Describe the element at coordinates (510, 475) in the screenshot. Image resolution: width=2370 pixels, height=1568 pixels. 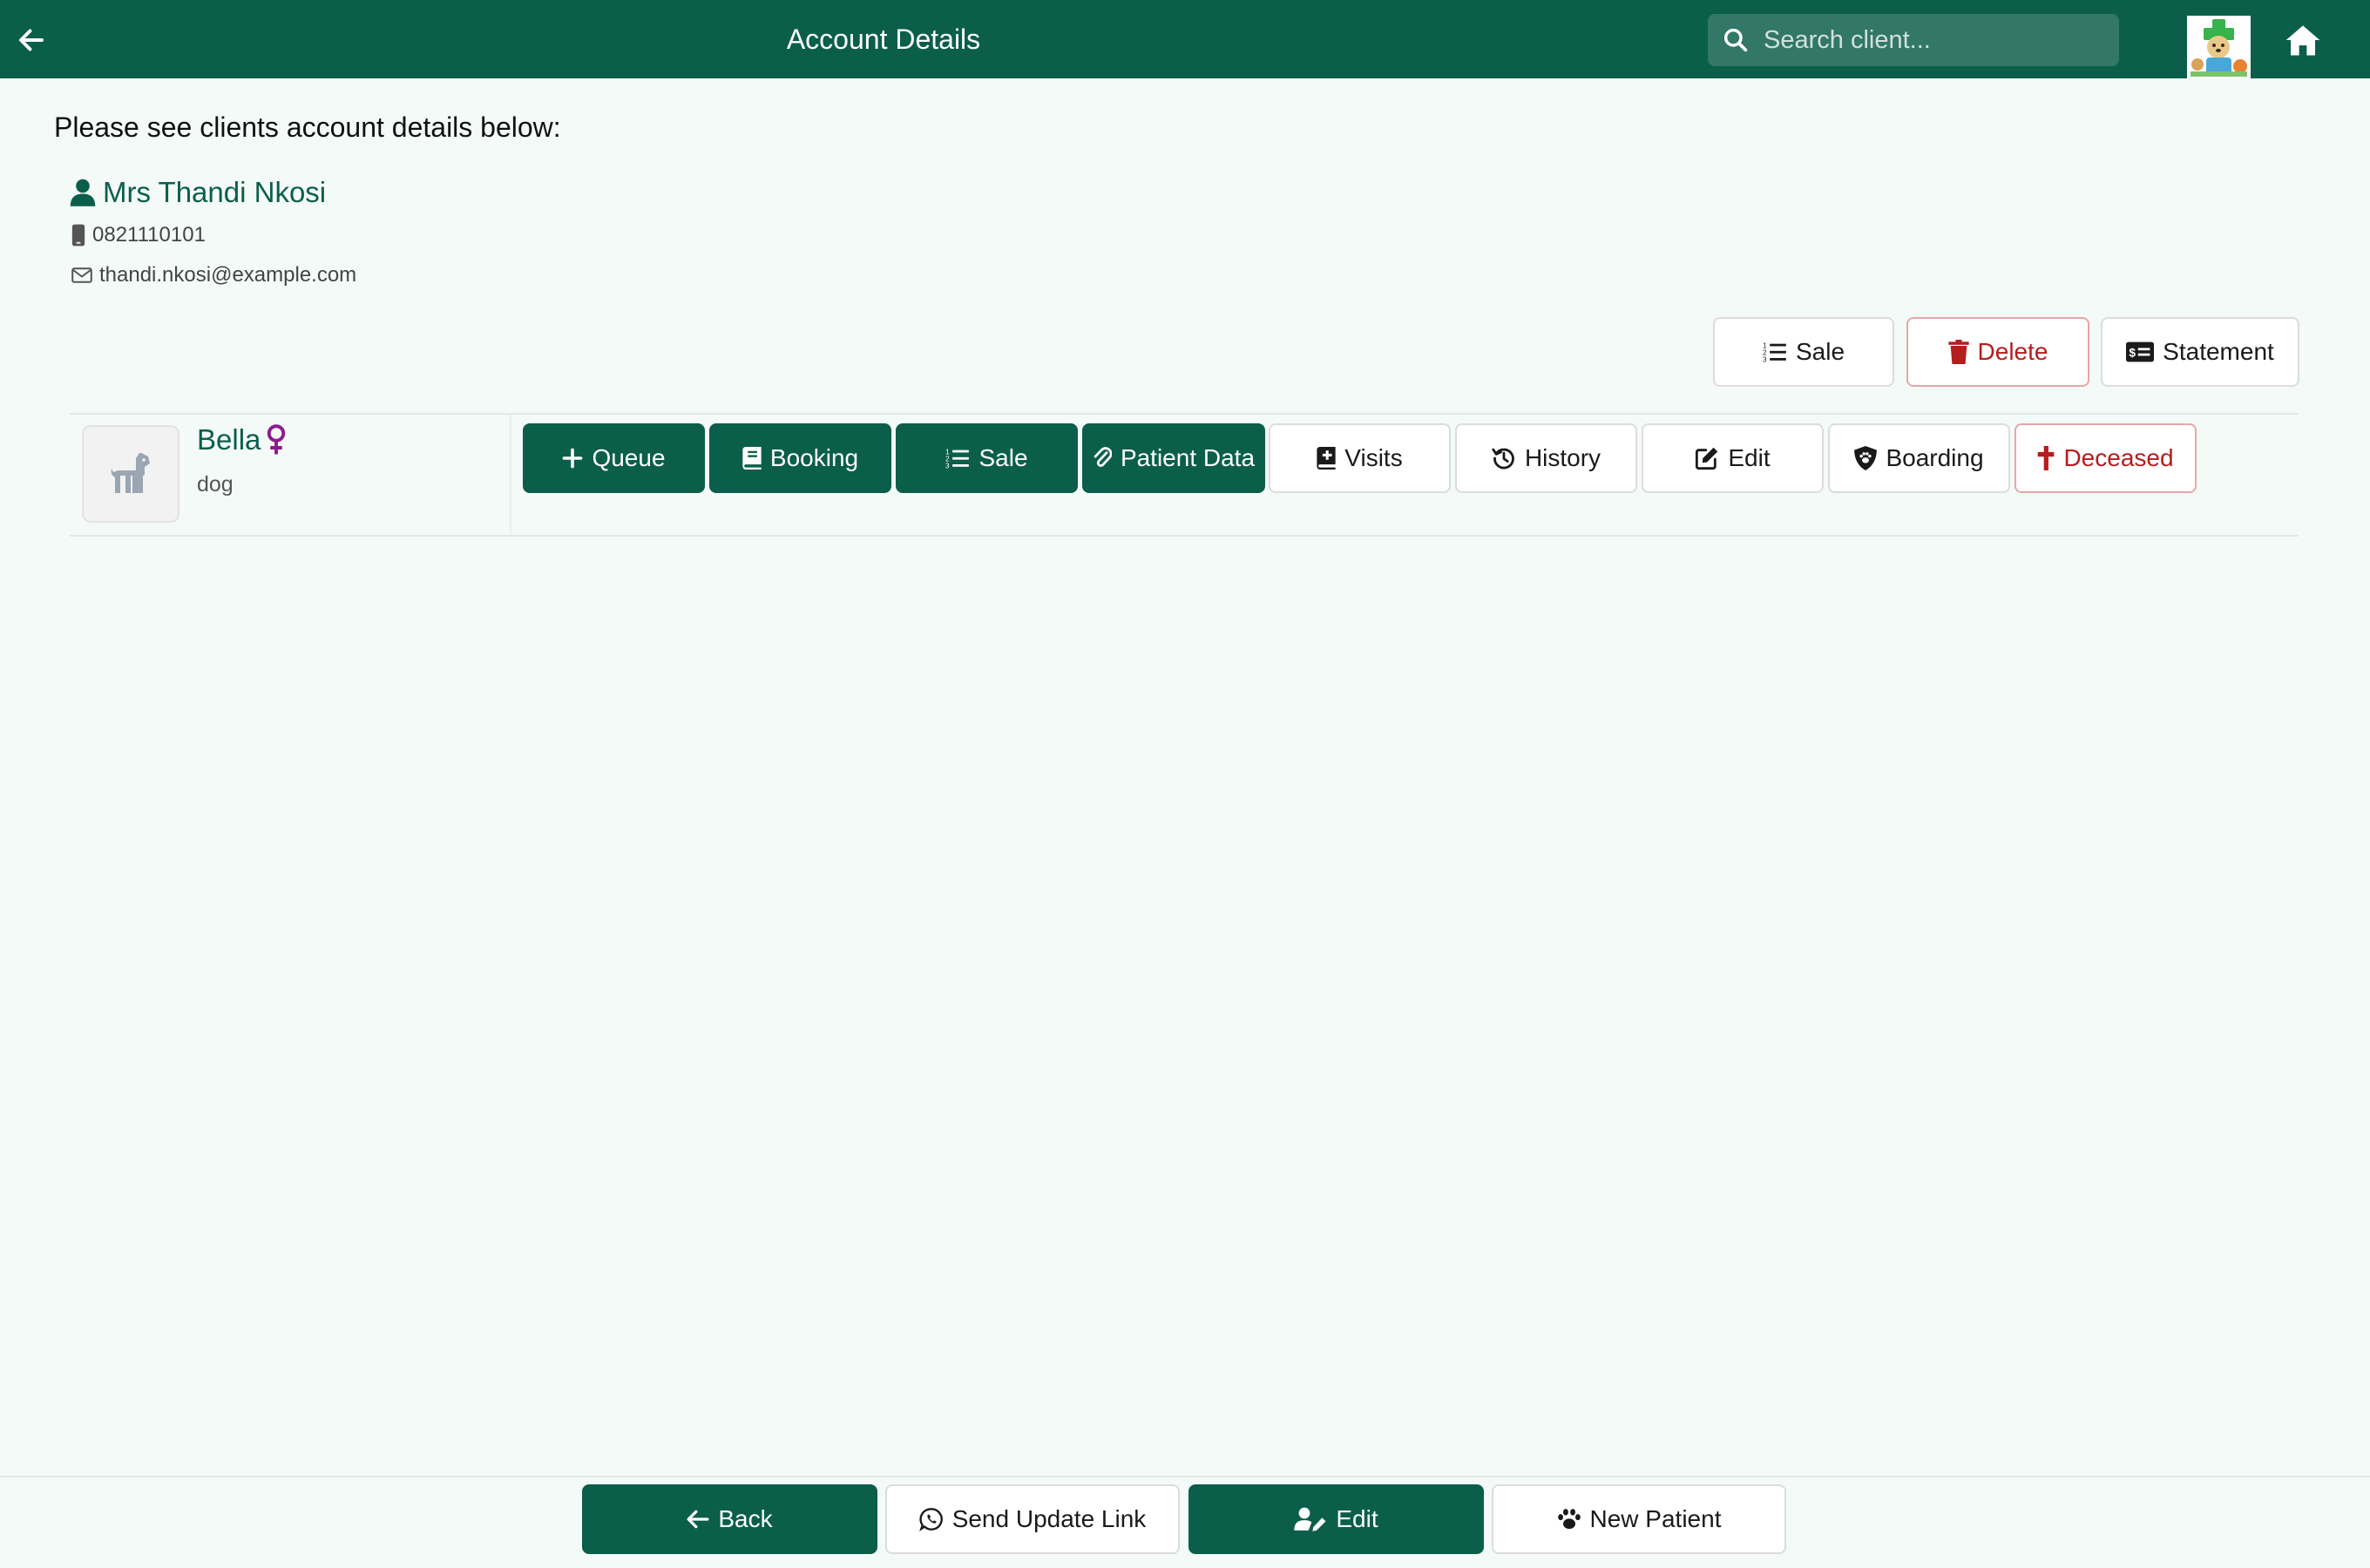
I see `patient-row-divider` at that location.